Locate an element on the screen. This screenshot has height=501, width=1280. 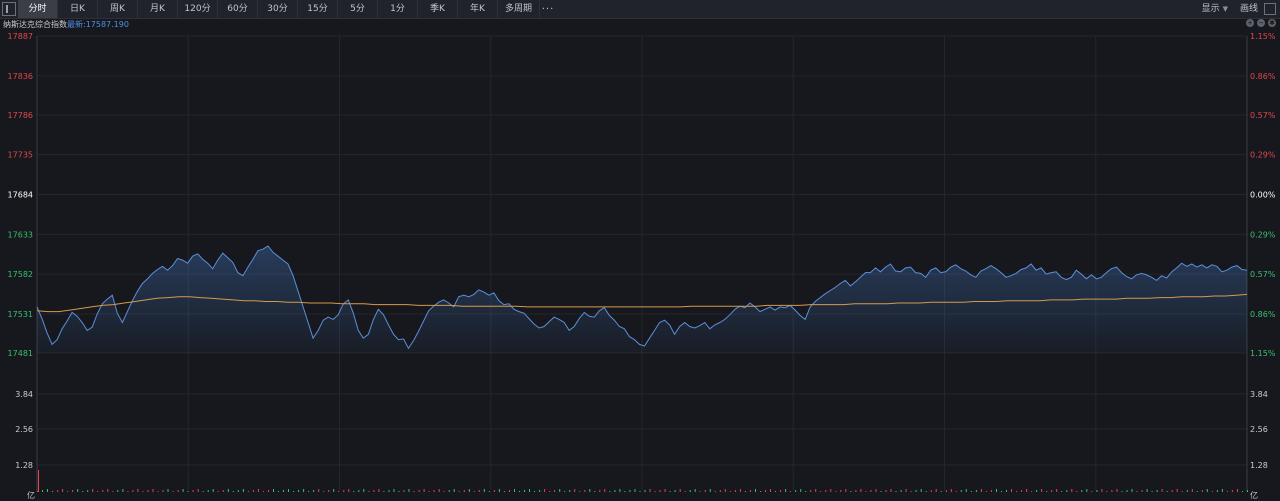
volume-tick-label: 2.56 is located at coordinates (24, 429).